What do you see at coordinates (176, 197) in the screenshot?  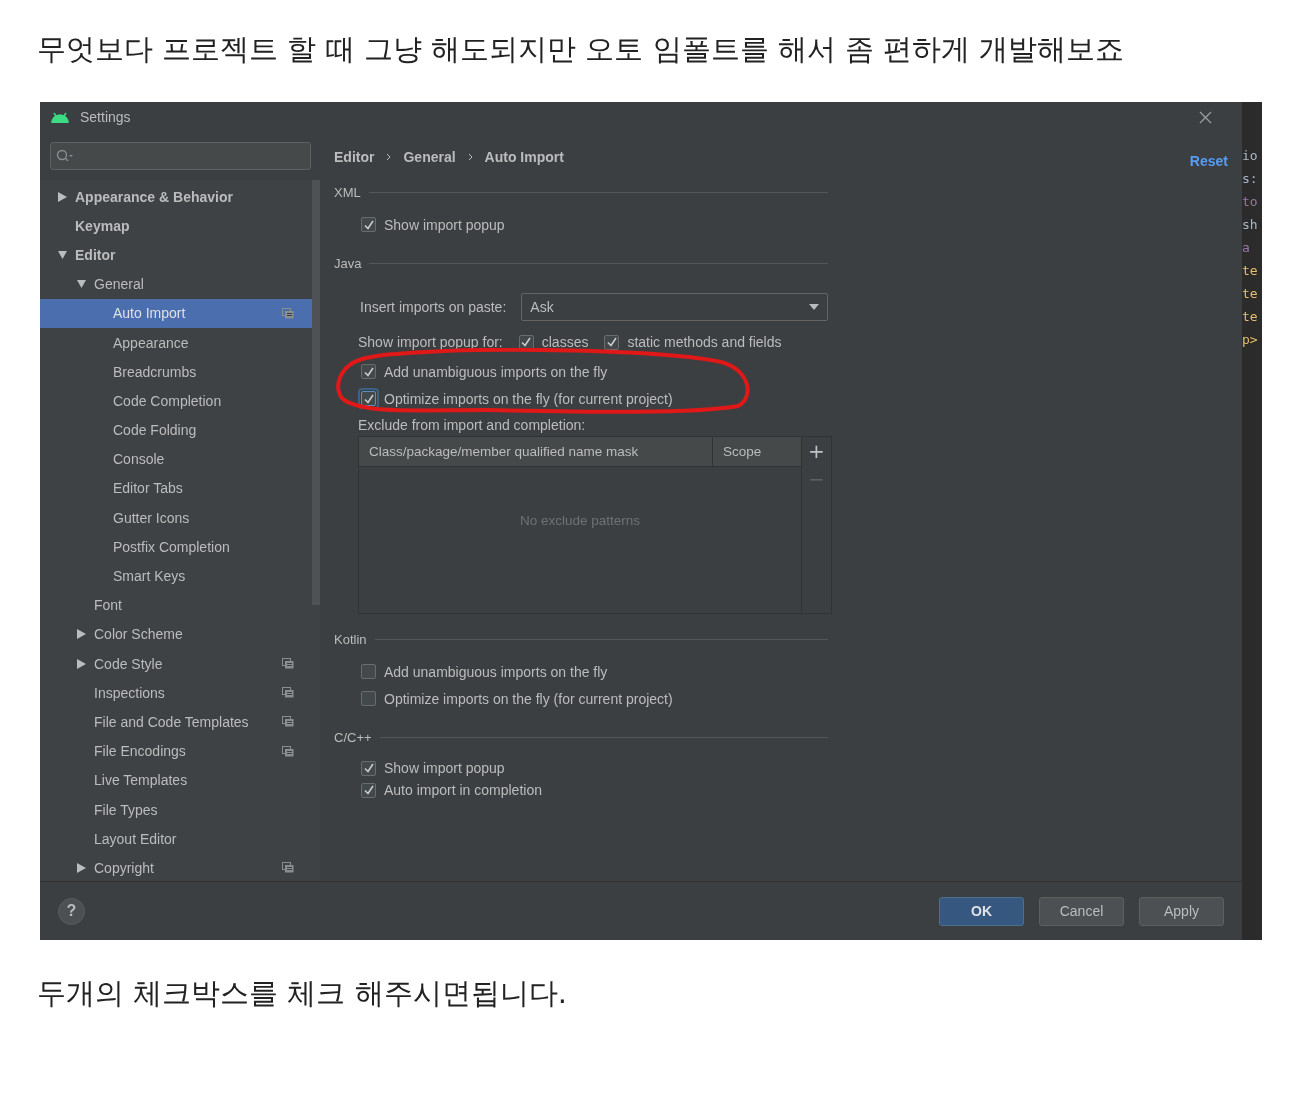 I see `tree-item: Appearance & Behavior` at bounding box center [176, 197].